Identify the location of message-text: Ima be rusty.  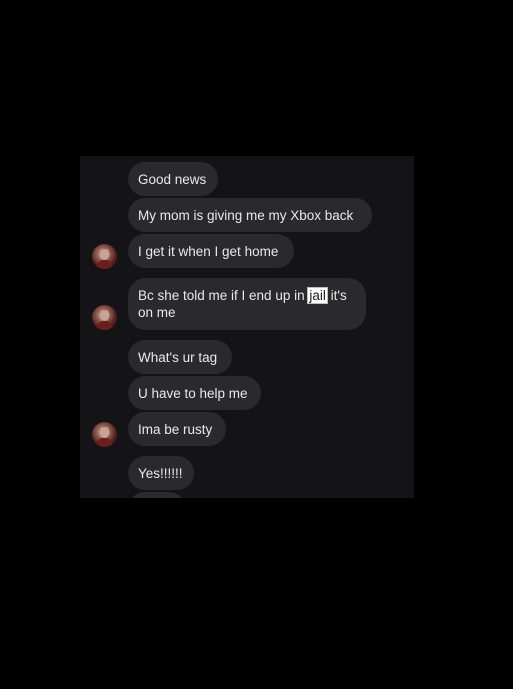
(175, 429).